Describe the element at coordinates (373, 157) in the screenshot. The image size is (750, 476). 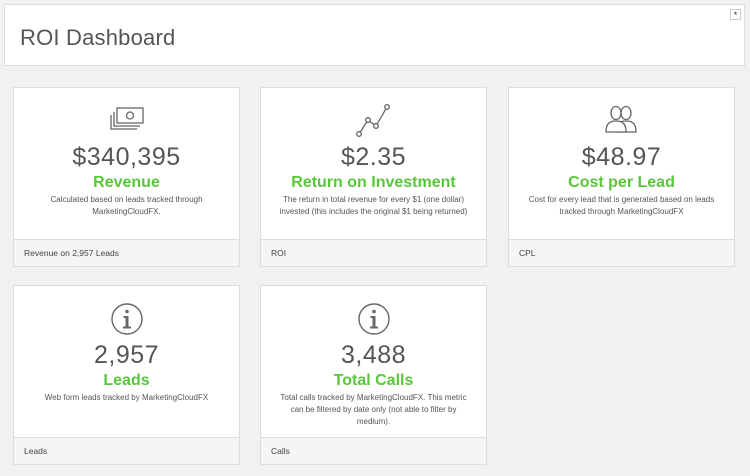
I see `roi-value: $2.35` at that location.